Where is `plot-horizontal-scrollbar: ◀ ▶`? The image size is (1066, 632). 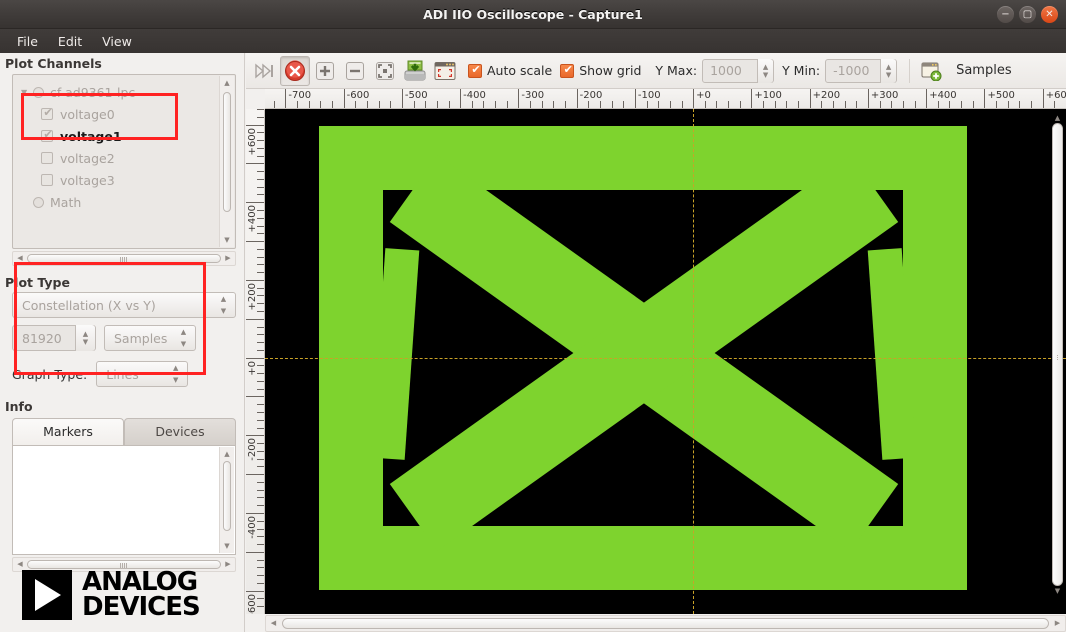
plot-horizontal-scrollbar: ◀ ▶ is located at coordinates (665, 623).